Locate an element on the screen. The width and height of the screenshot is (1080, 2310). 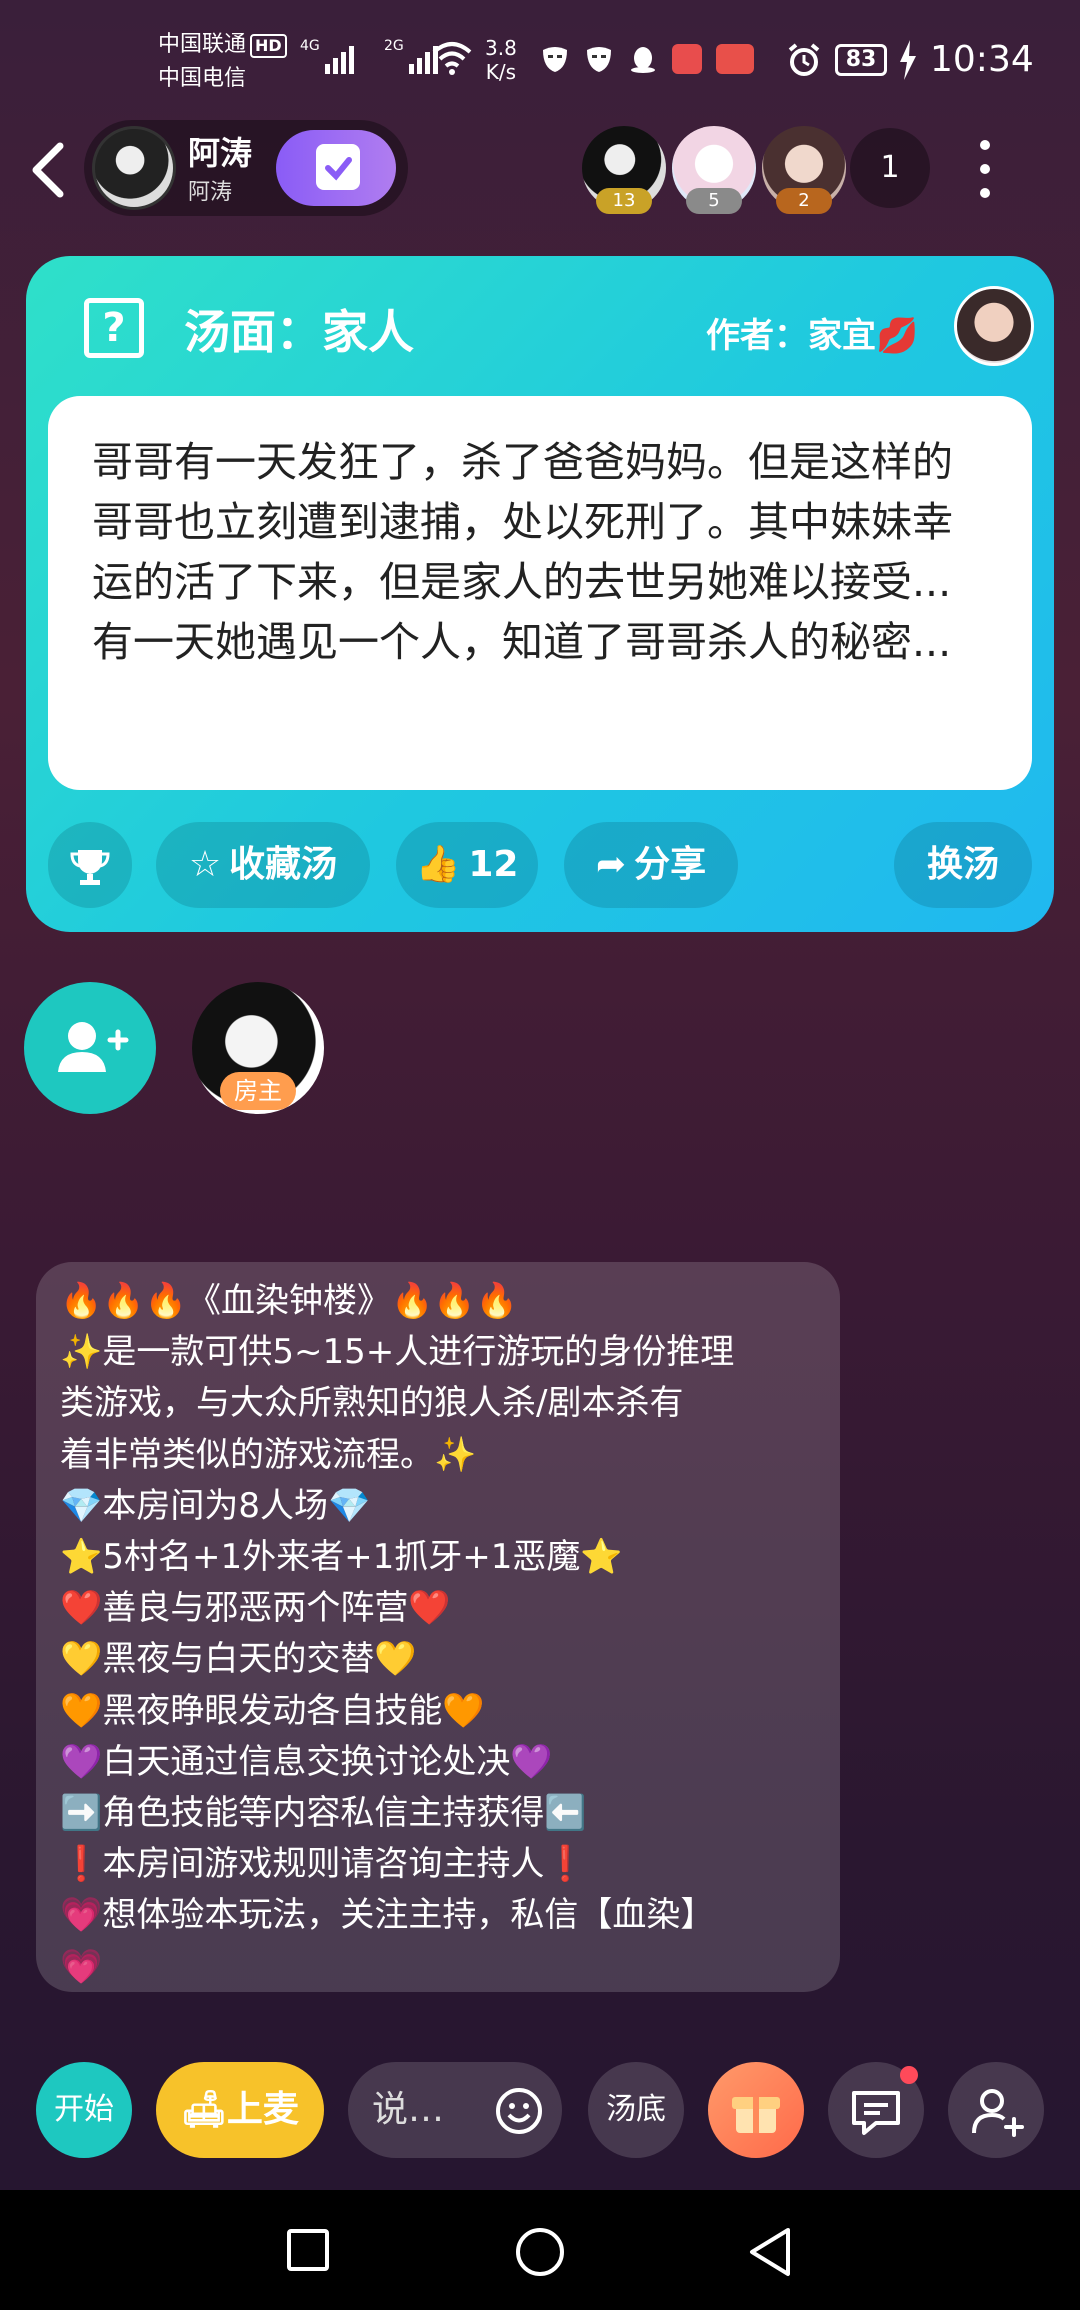
question-icon: ? is located at coordinates (114, 328).